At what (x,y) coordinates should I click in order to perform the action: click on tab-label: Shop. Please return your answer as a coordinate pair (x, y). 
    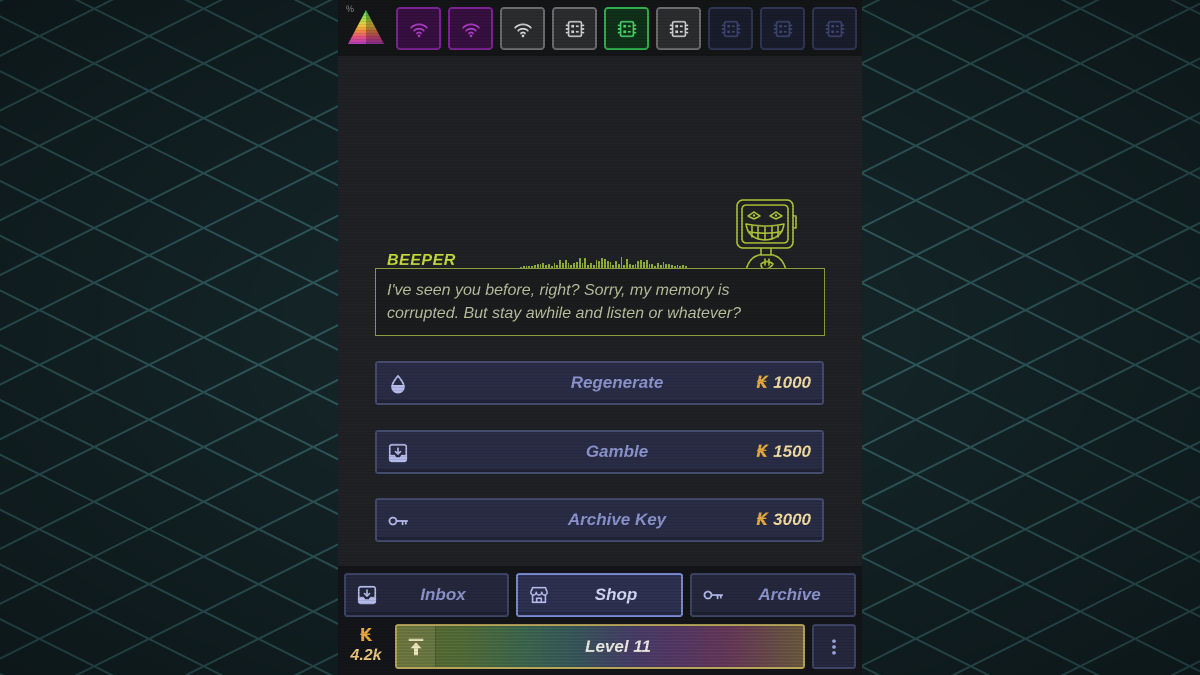
    Looking at the image, I should click on (616, 594).